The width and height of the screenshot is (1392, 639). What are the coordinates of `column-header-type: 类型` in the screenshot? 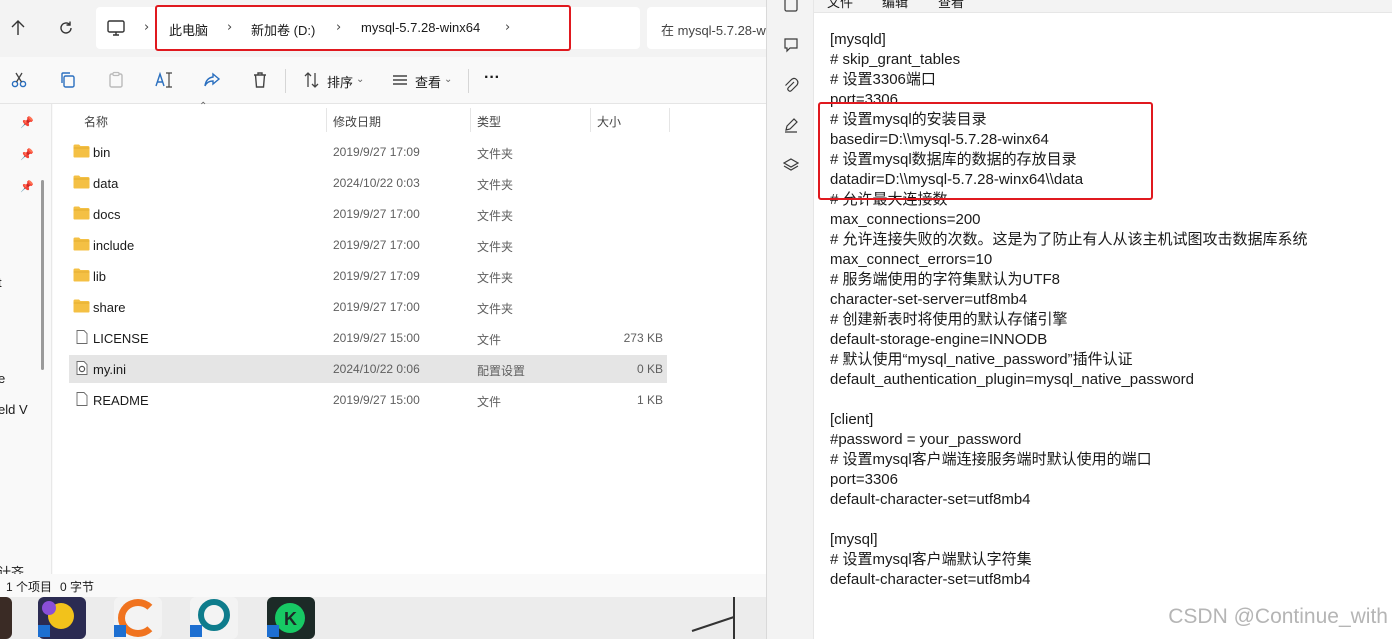 It's located at (530, 119).